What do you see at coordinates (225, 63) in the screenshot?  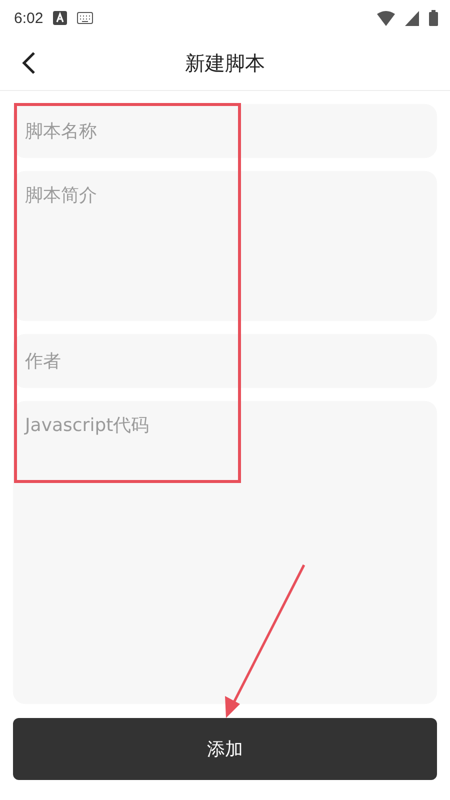 I see `page-title: 新建脚本` at bounding box center [225, 63].